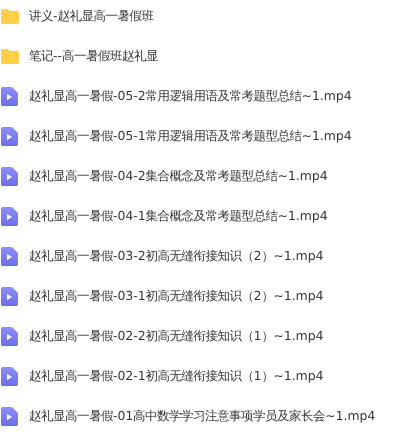 The width and height of the screenshot is (418, 438). Describe the element at coordinates (176, 256) in the screenshot. I see `file-name: 赵礼显高一暑假-03-2初高无缝衔接知识（2）~1.mp4` at that location.